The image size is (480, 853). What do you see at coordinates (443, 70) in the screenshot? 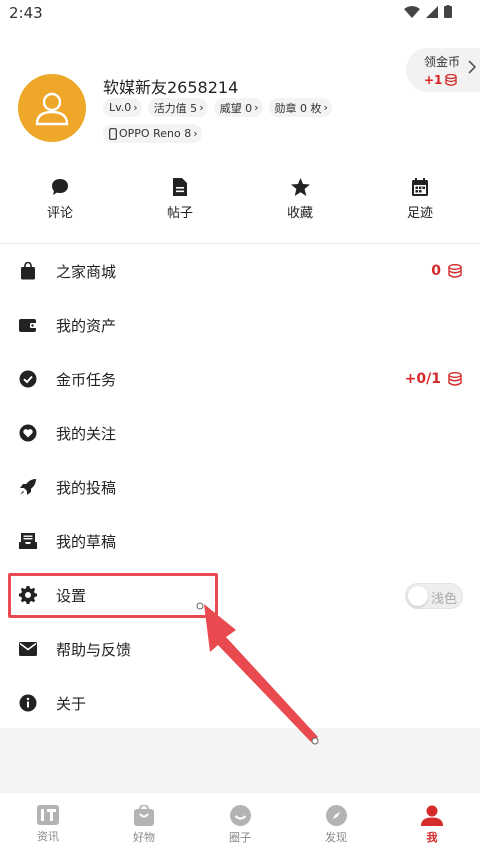
I see `claim-coins-button: 领金币 +1` at bounding box center [443, 70].